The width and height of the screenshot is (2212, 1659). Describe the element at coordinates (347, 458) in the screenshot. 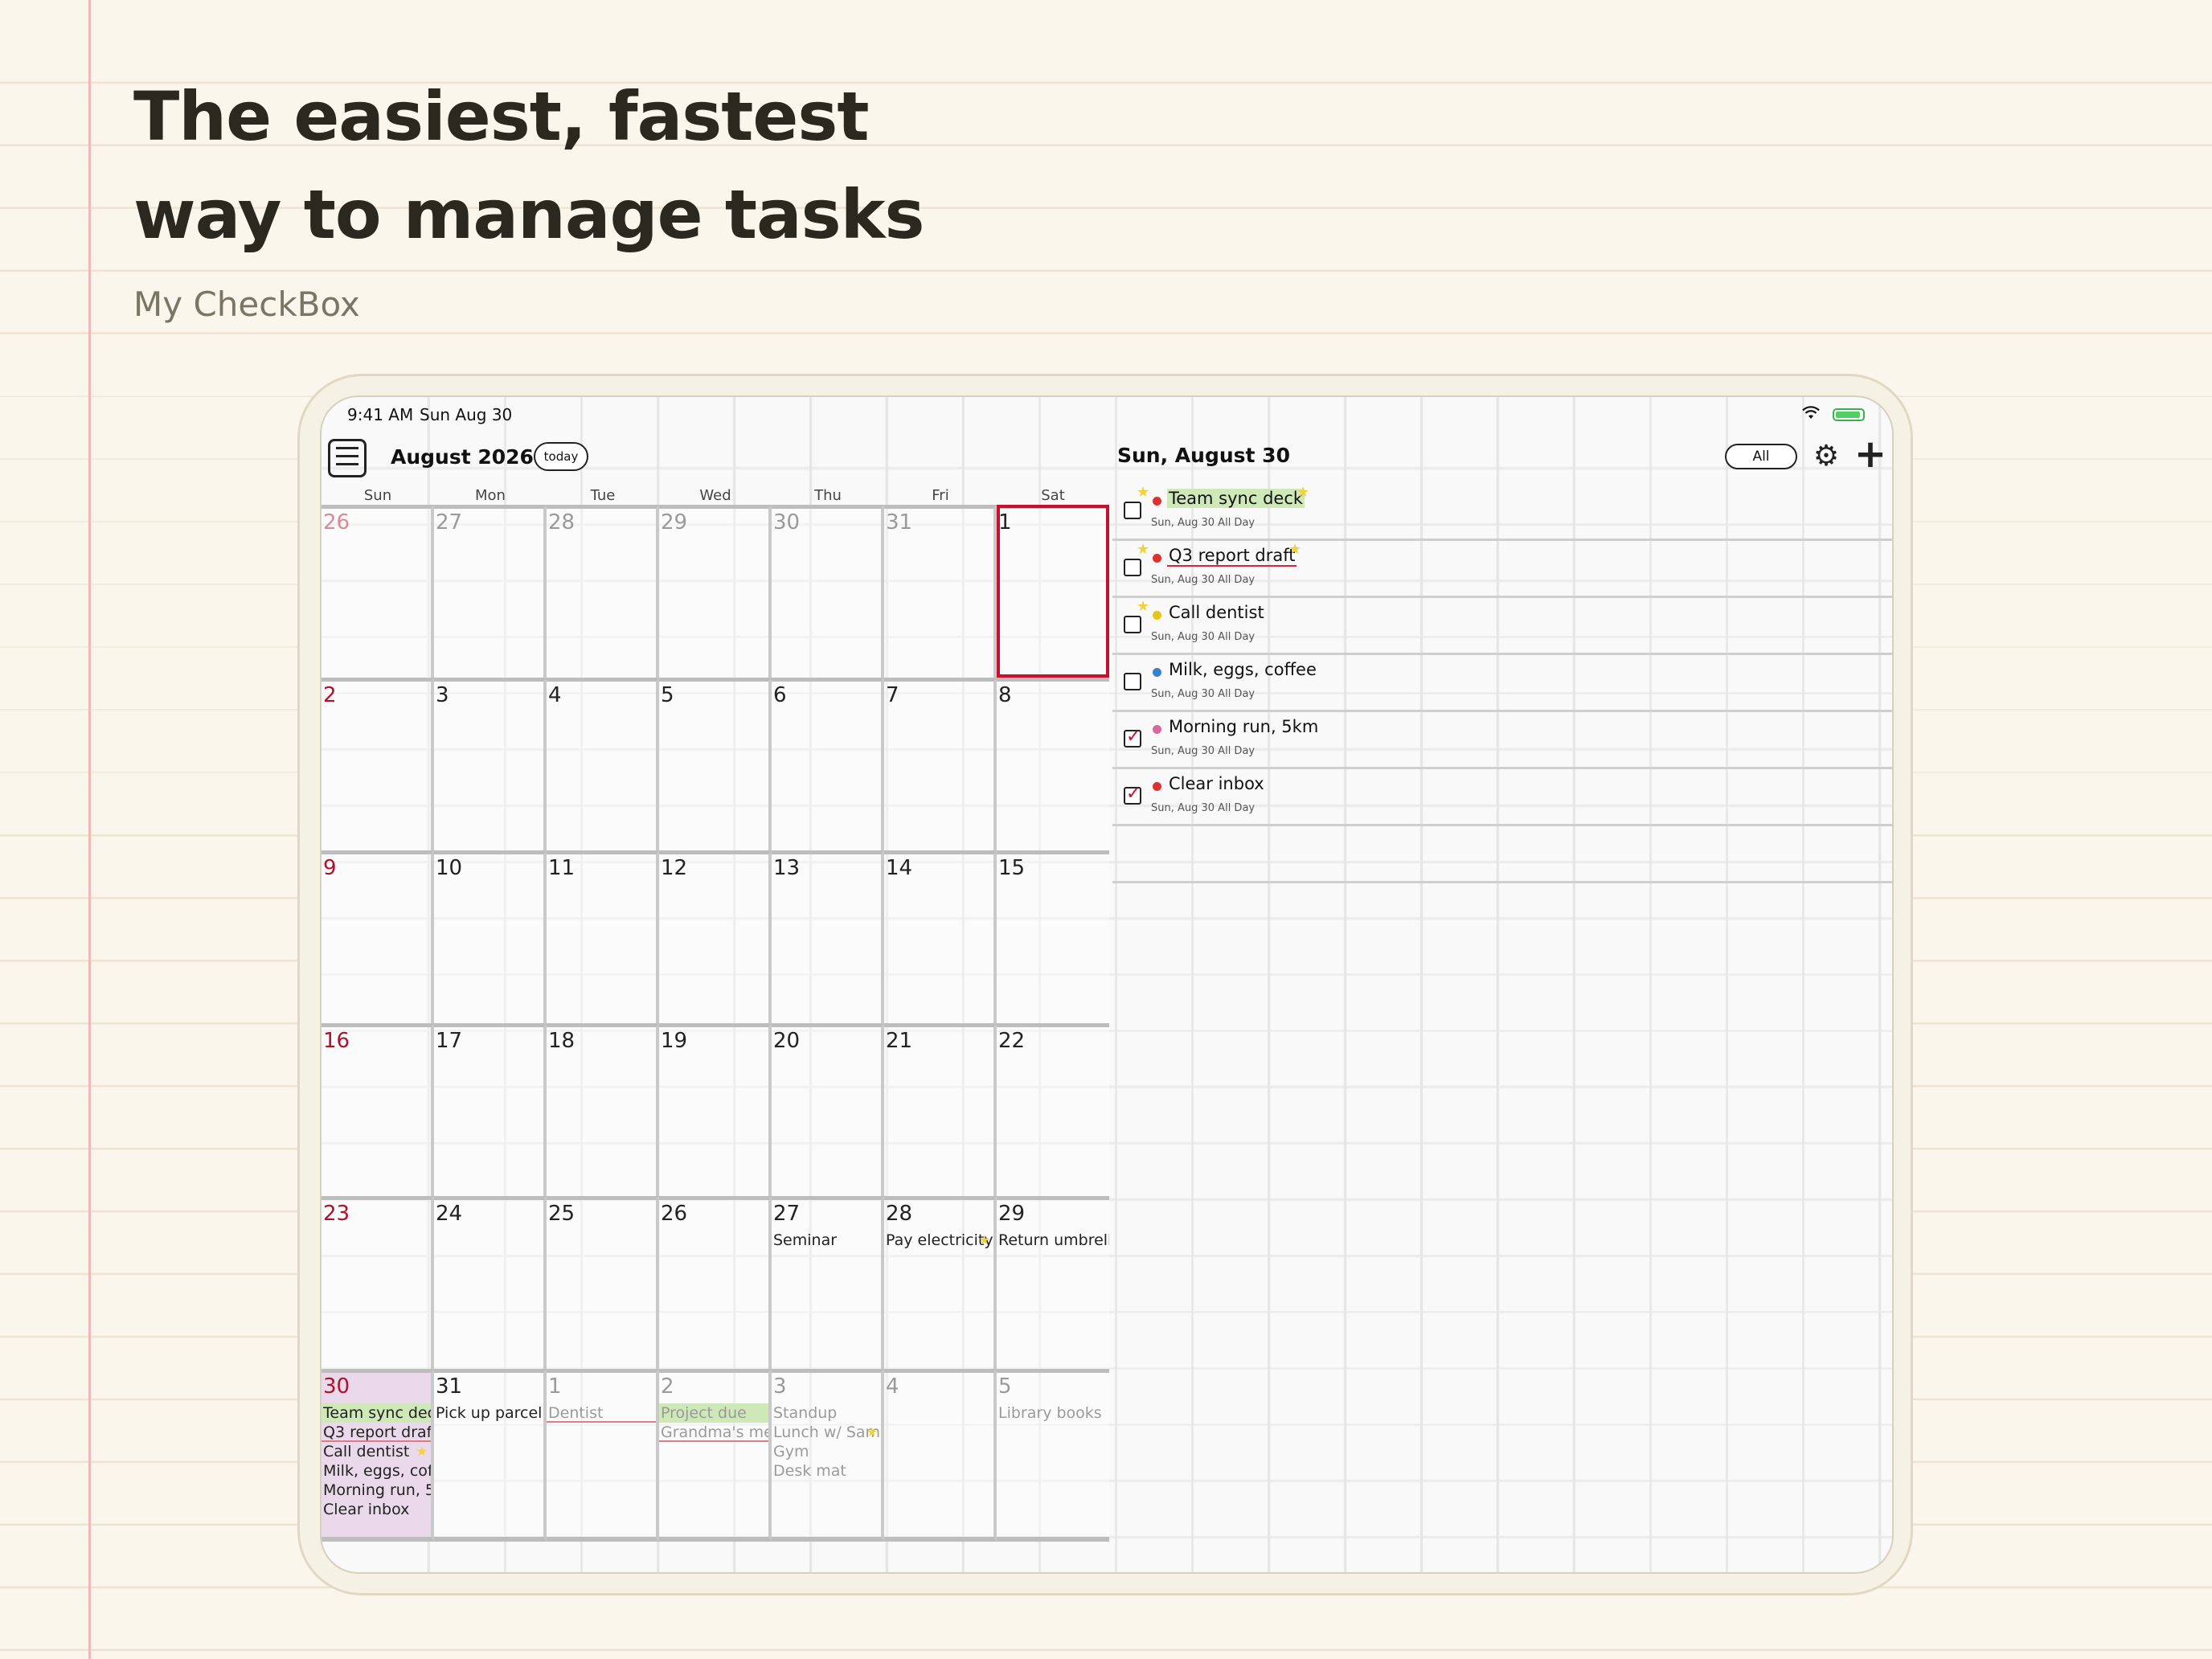

I see `menu-icon` at that location.